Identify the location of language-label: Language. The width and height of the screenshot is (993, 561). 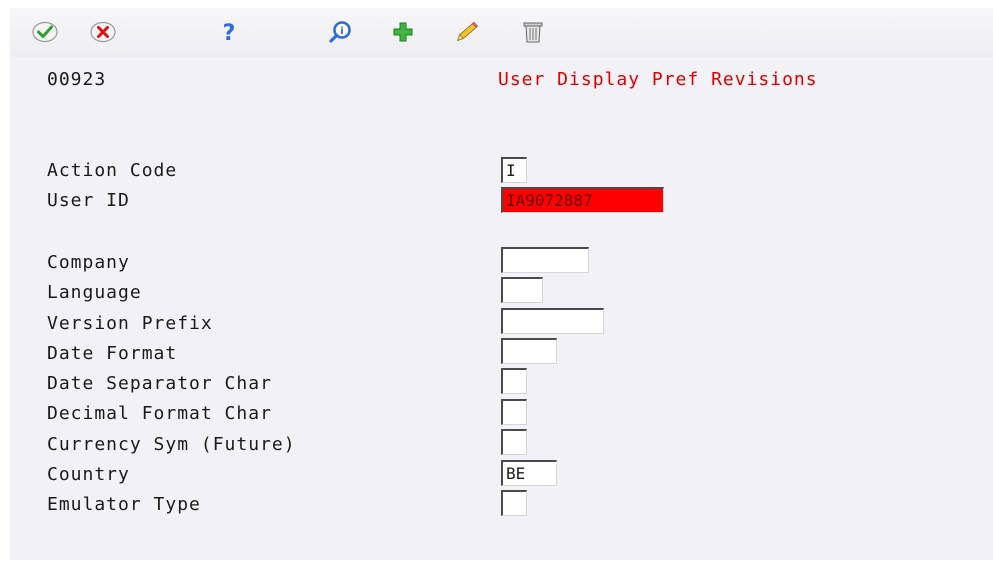
(94, 292).